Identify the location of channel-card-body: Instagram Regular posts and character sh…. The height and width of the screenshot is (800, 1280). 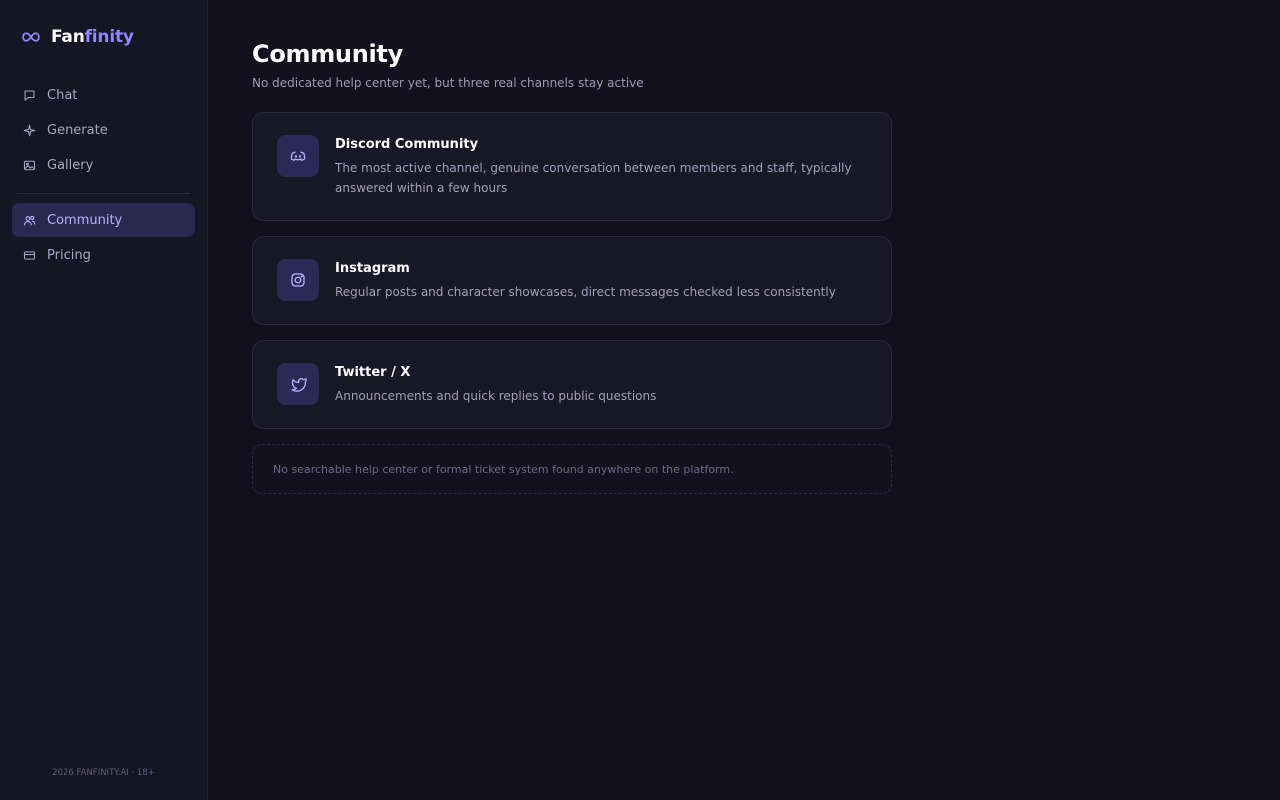
(585, 280).